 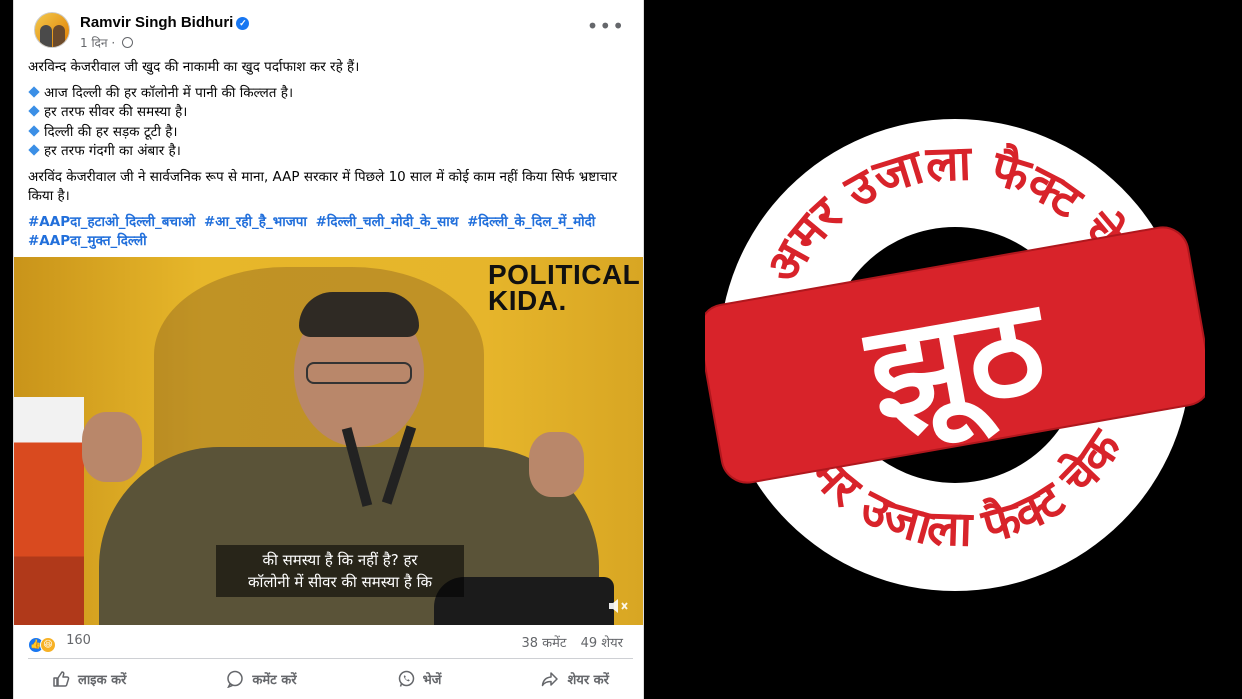 I want to click on author-name: Ramvir Singh Bidhuri, so click(x=156, y=22).